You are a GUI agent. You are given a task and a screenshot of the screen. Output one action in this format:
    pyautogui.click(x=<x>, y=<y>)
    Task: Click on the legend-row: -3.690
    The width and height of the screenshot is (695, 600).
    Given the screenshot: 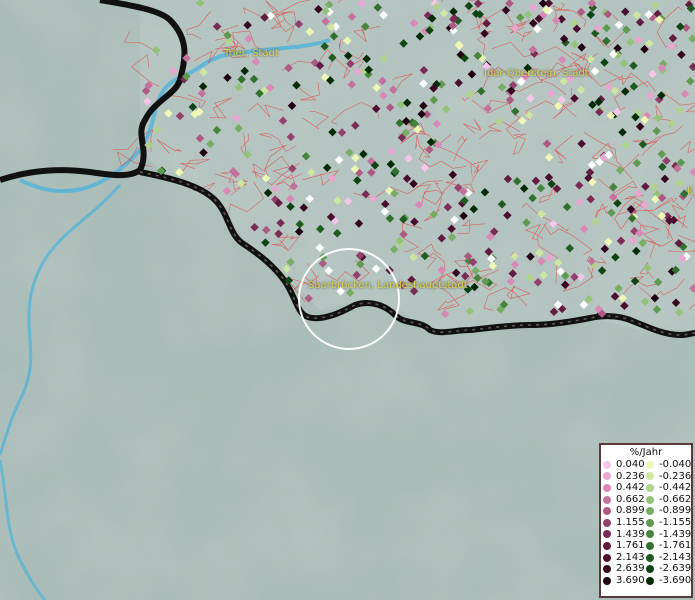 What is the action you would take?
    pyautogui.click(x=668, y=581)
    